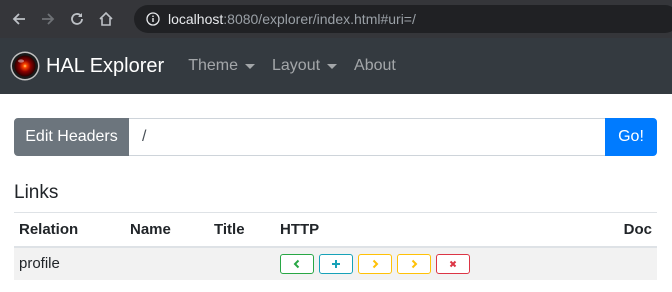  I want to click on go-button: Go!, so click(631, 137).